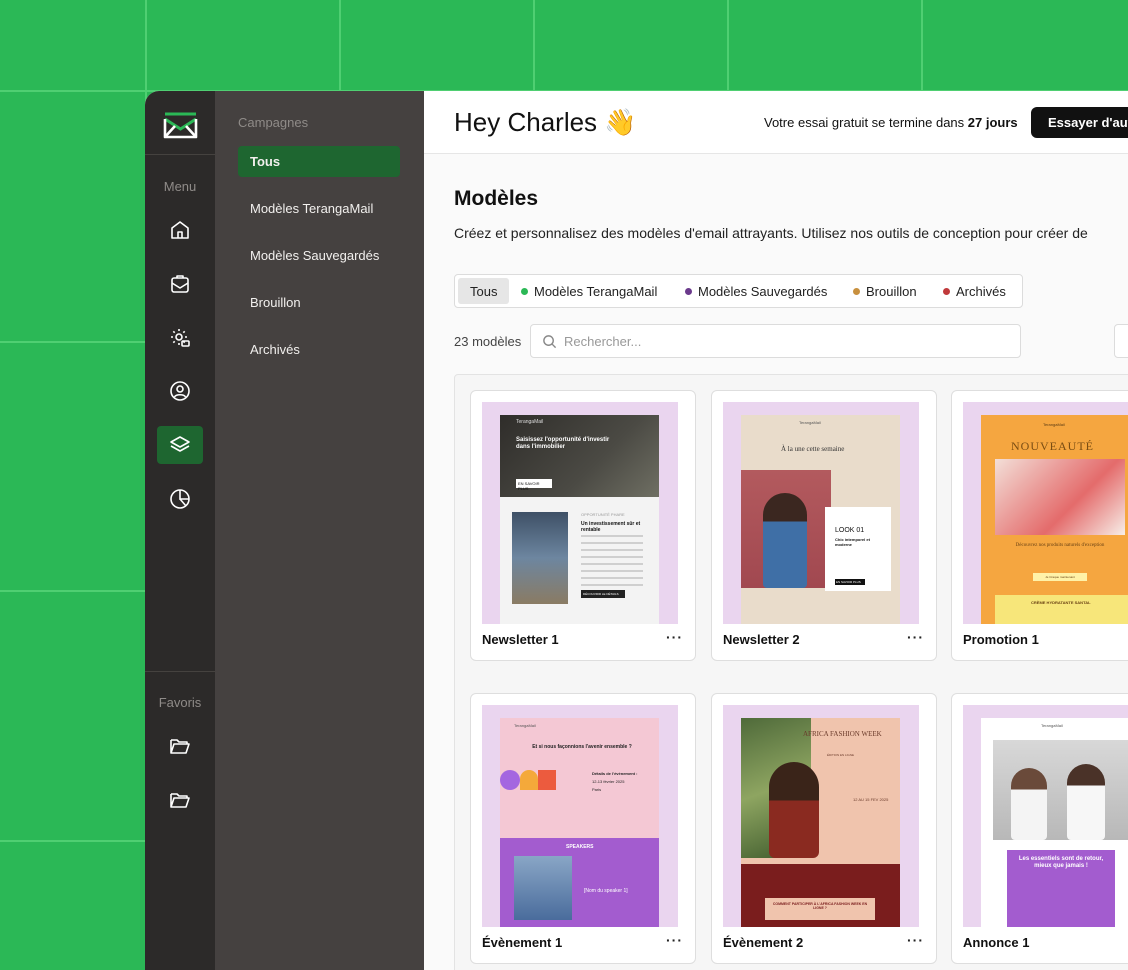 Image resolution: width=1128 pixels, height=970 pixels. What do you see at coordinates (891, 291) in the screenshot?
I see `filter-label: Brouillon` at bounding box center [891, 291].